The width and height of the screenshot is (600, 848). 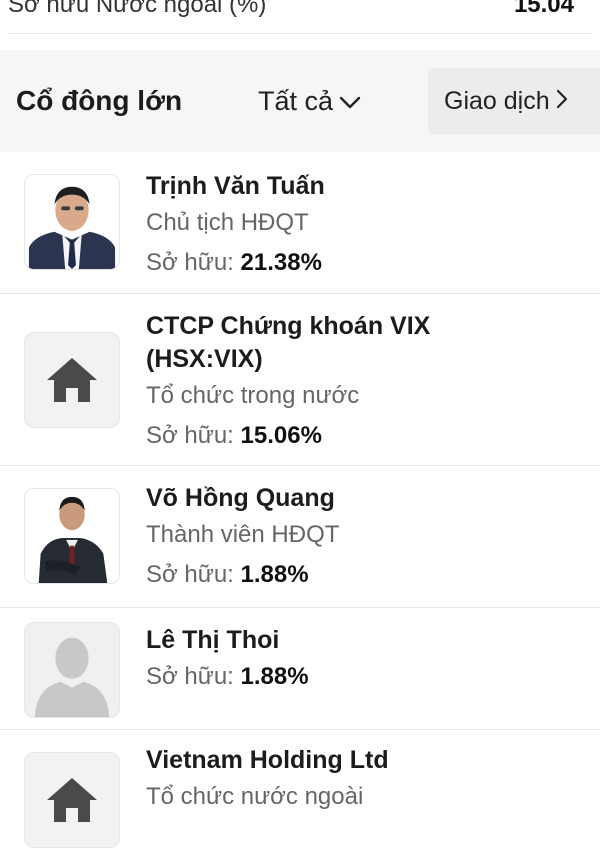 What do you see at coordinates (288, 342) in the screenshot?
I see `shareholder-name: CTCP Chứng khoán VIX (HSX:VIX)` at bounding box center [288, 342].